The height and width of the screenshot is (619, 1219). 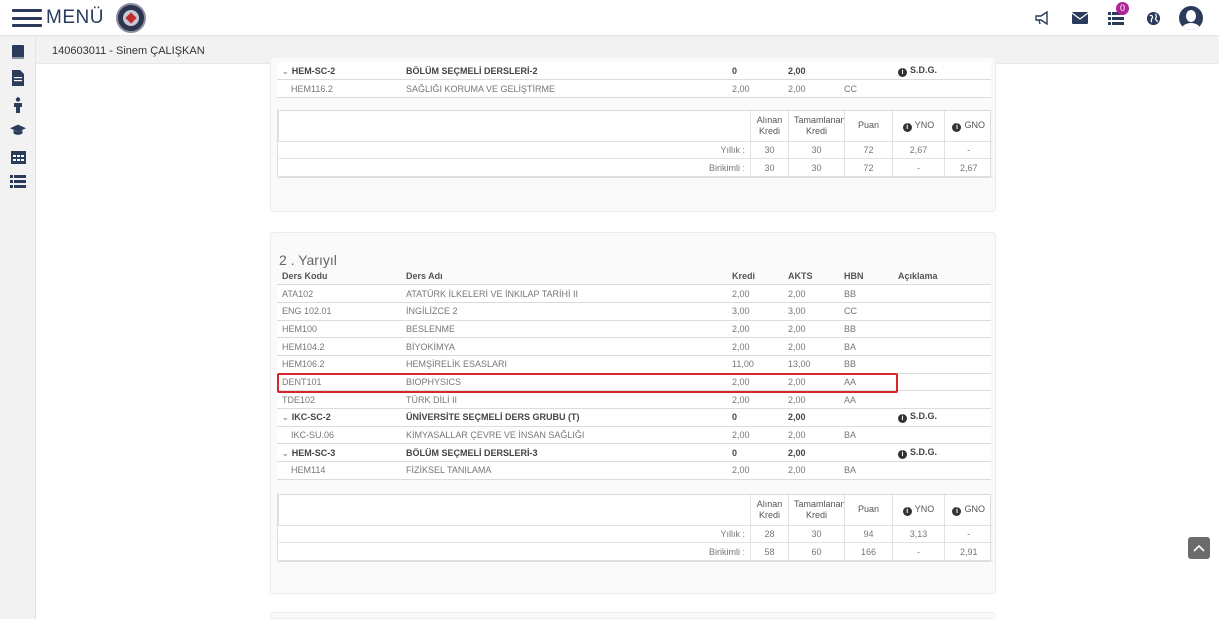 I want to click on student-label: 140603011 - Sinem ÇALIŞKAN, so click(x=128, y=51).